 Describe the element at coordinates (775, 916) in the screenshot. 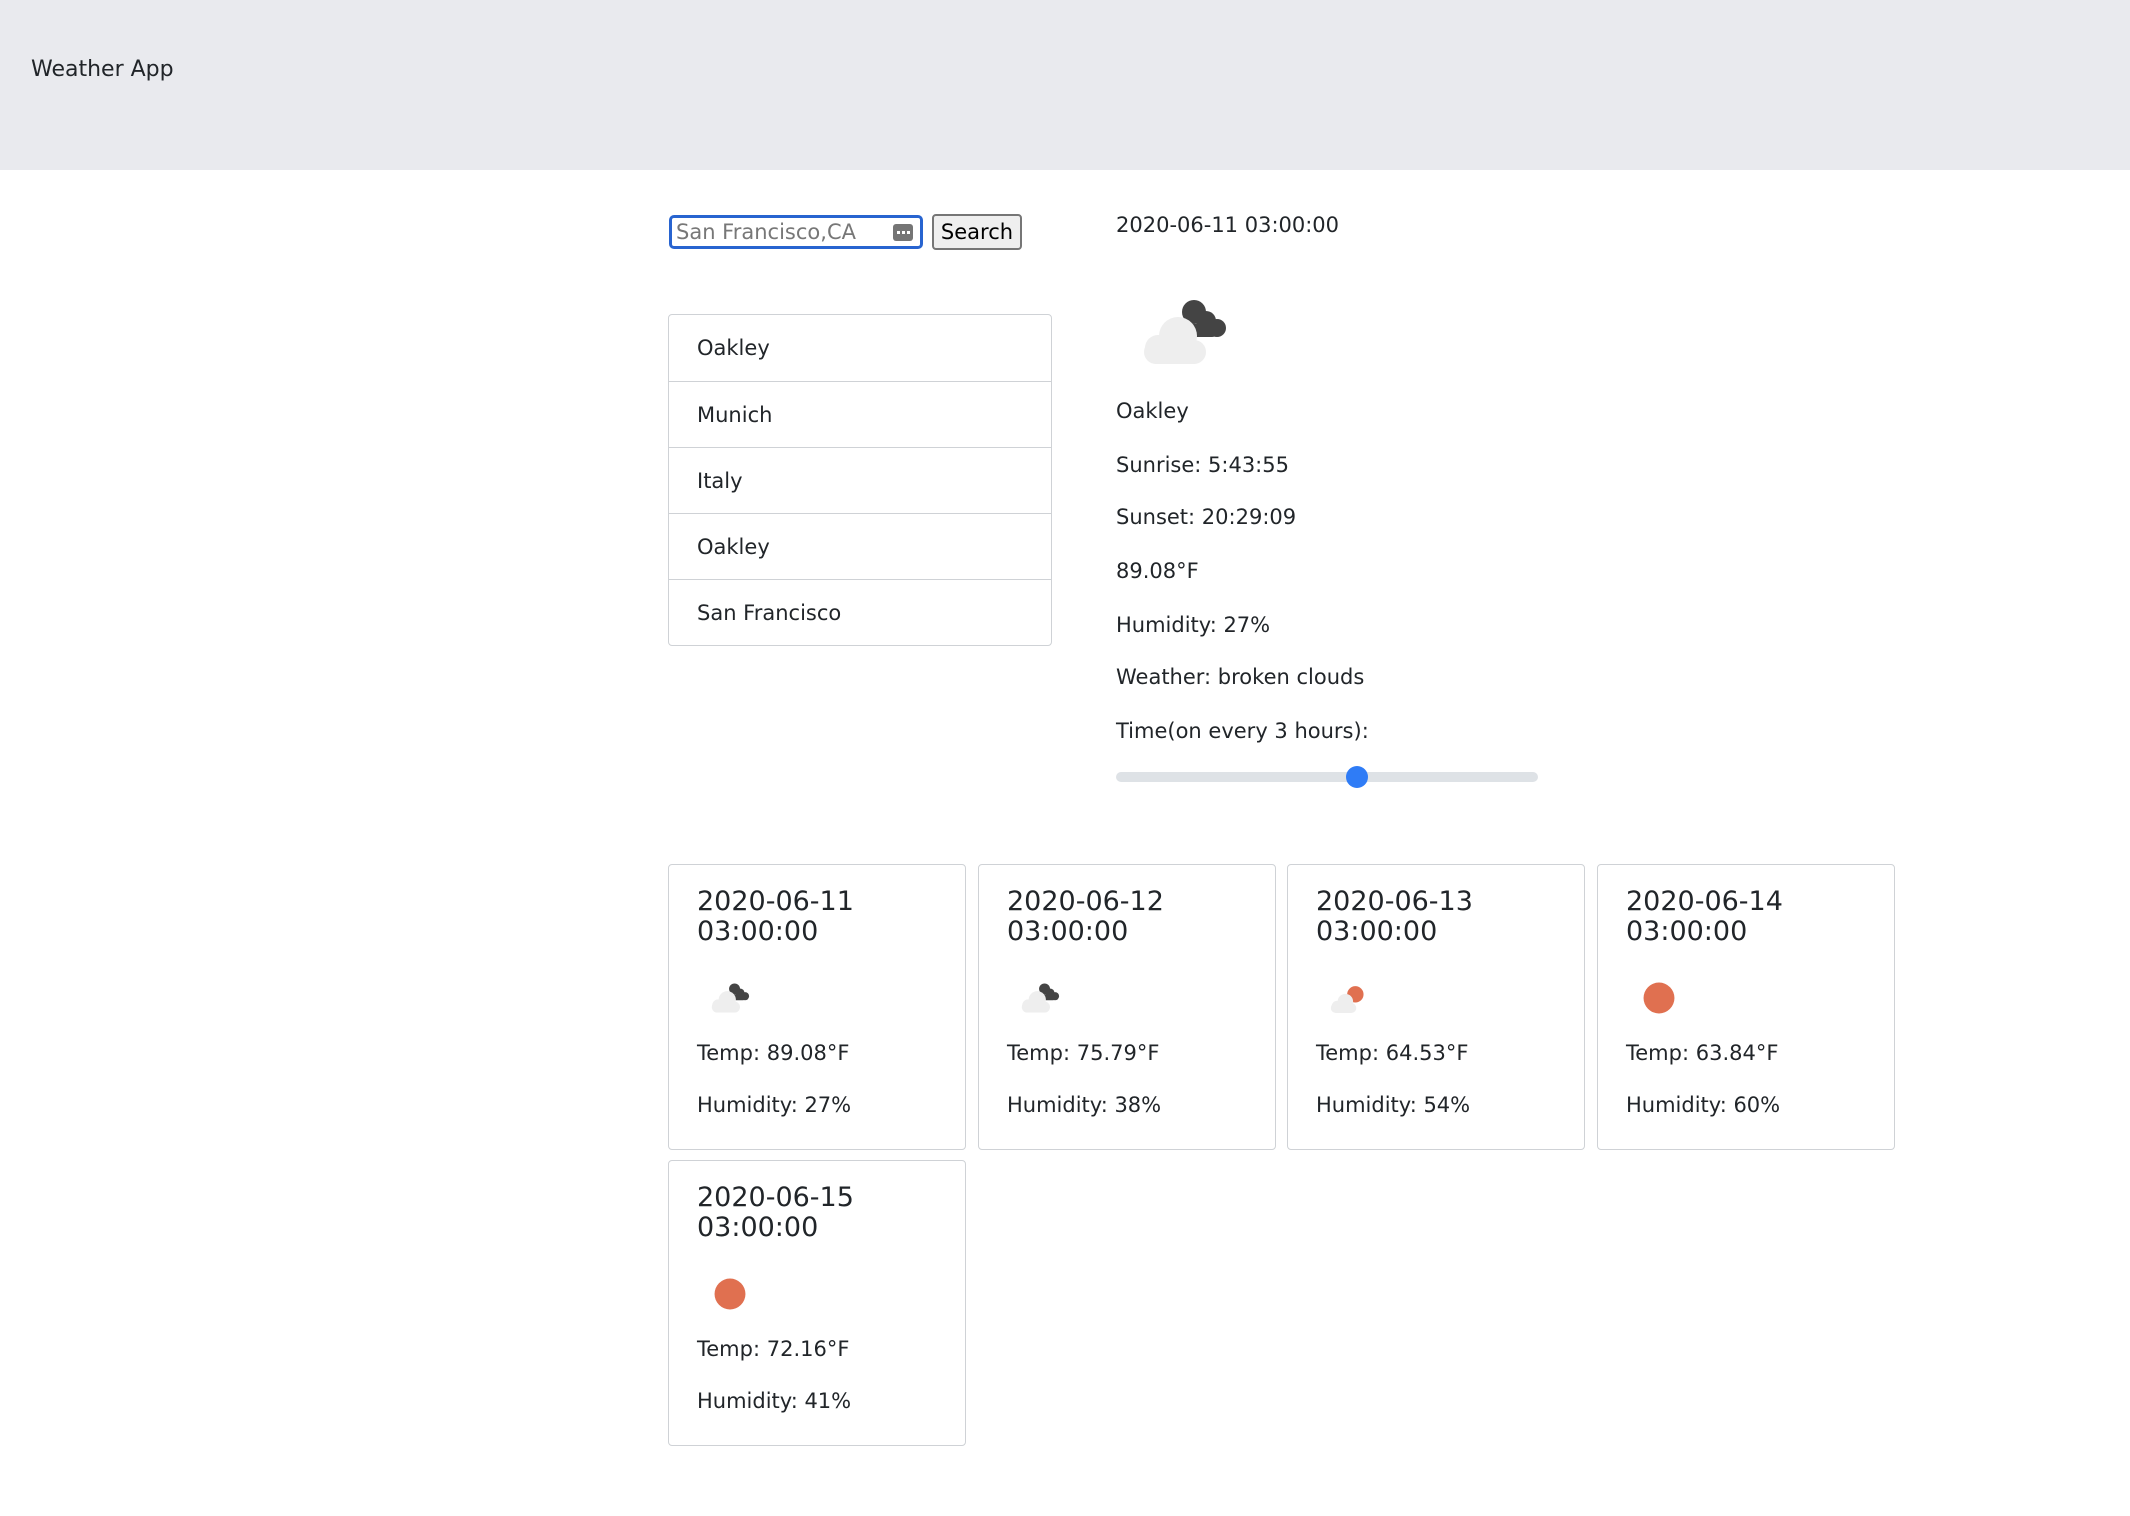

I see `forecast-date: 2020-06-11 03:00:00` at that location.